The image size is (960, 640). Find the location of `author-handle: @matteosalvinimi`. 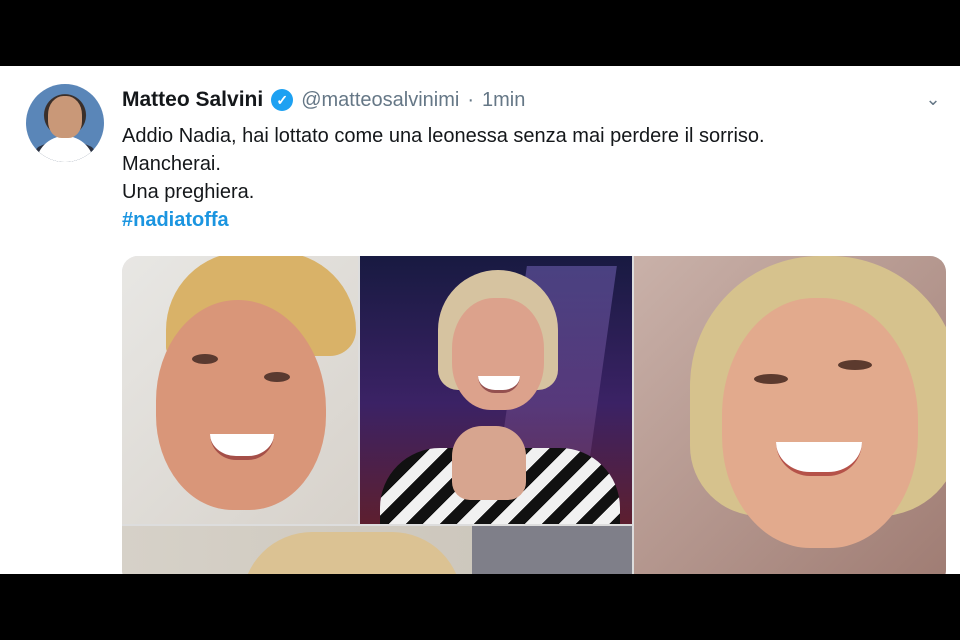

author-handle: @matteosalvinimi is located at coordinates (380, 100).